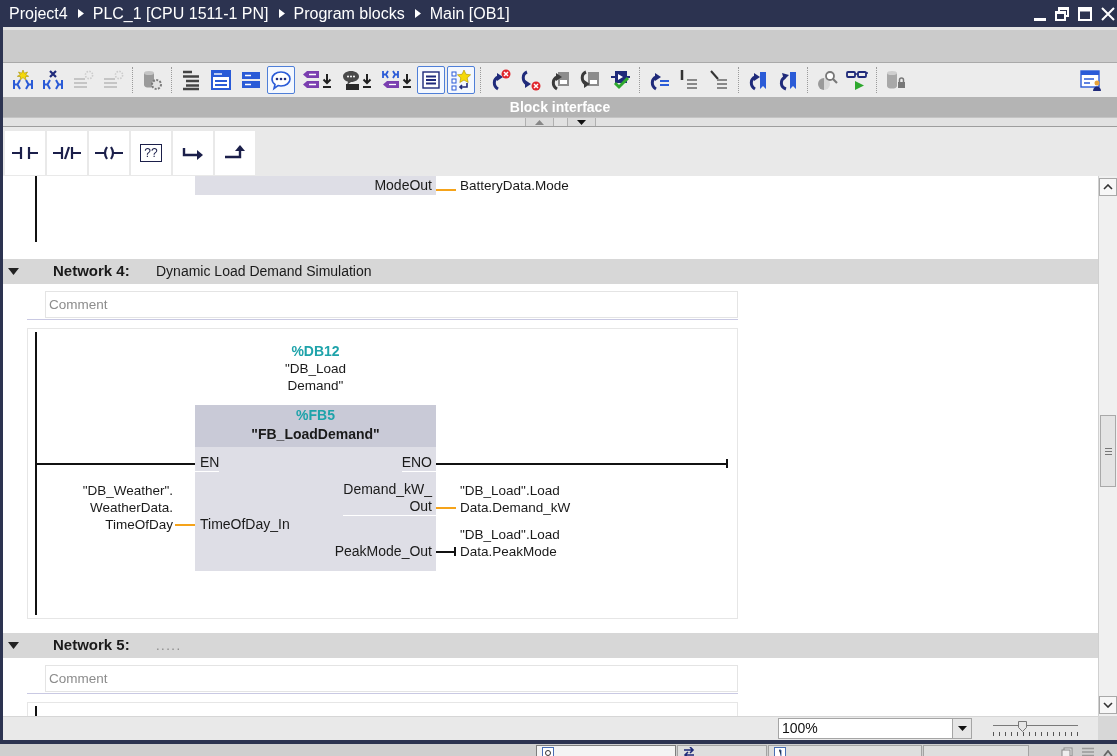 The image size is (1117, 756). I want to click on contact-icon, so click(25, 153).